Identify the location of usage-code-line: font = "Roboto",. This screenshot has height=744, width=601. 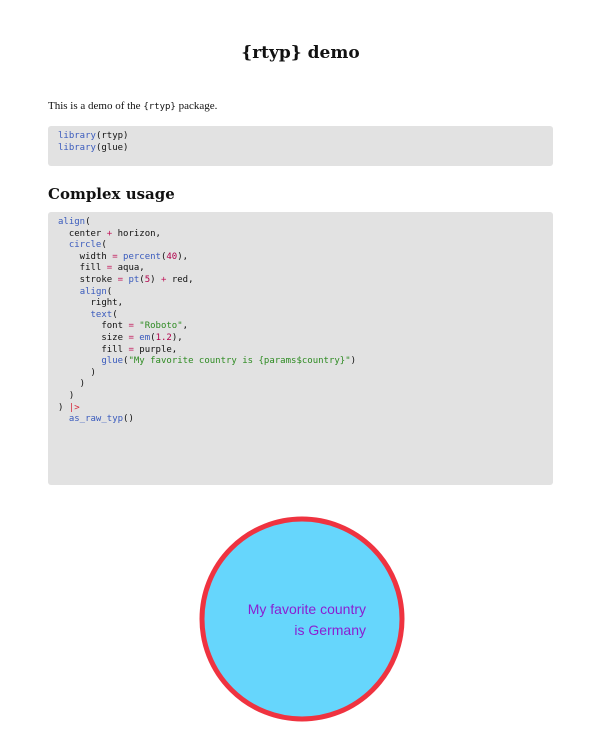
(300, 327).